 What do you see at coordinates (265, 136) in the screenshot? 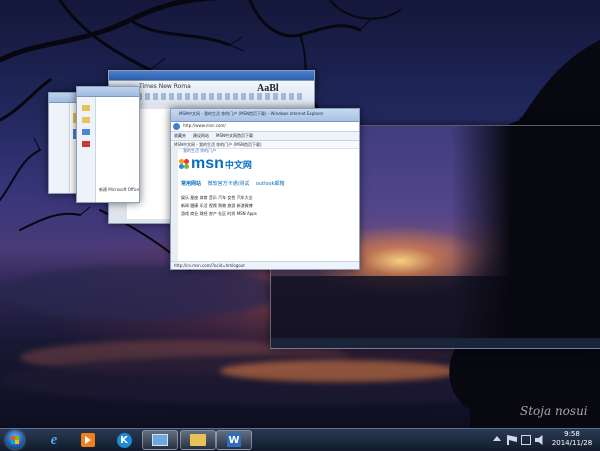
I see `favorites-bar: 收藏夹 建议网站 MSN中文网首页下载` at bounding box center [265, 136].